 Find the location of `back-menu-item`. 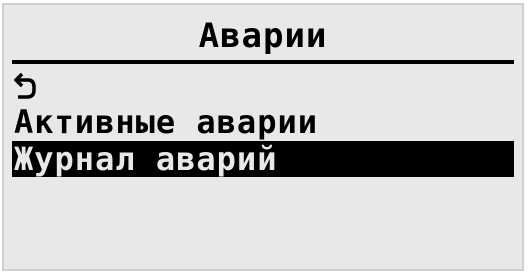

back-menu-item is located at coordinates (263, 85).